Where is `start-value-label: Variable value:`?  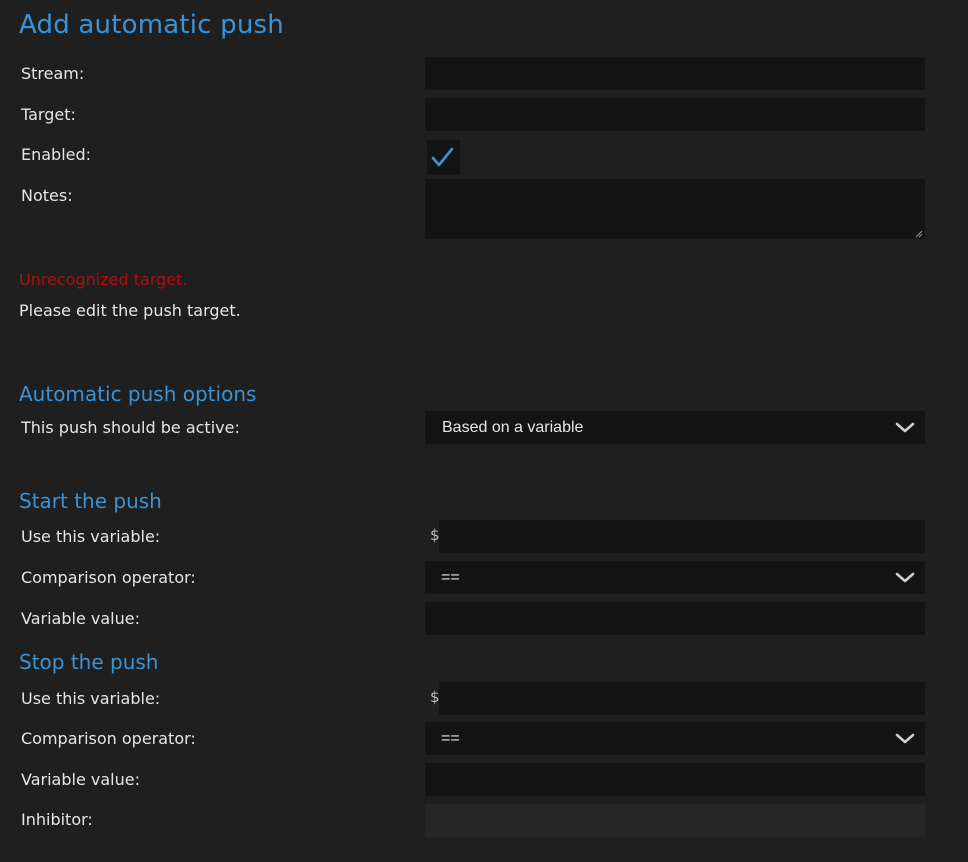
start-value-label: Variable value: is located at coordinates (80, 618).